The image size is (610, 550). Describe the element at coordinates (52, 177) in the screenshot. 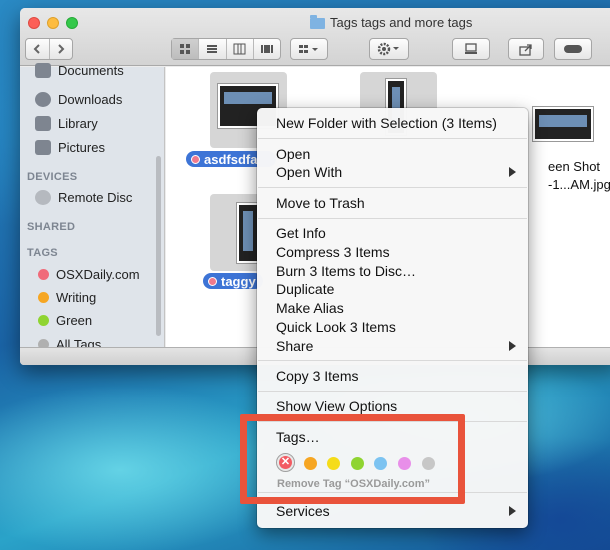

I see `sidebar-heading-devices: DEVICES` at that location.